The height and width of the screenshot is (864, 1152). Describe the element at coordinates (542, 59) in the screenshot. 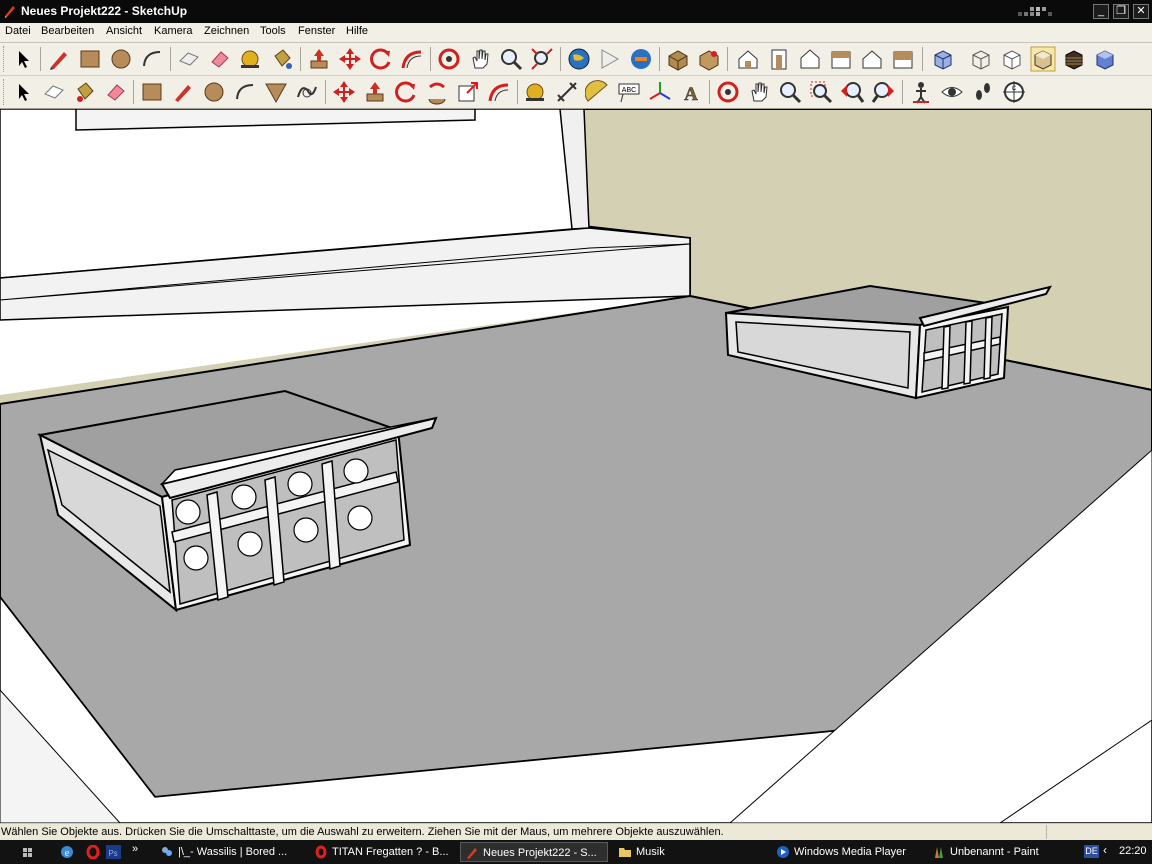

I see `zoom-extents-icon` at that location.